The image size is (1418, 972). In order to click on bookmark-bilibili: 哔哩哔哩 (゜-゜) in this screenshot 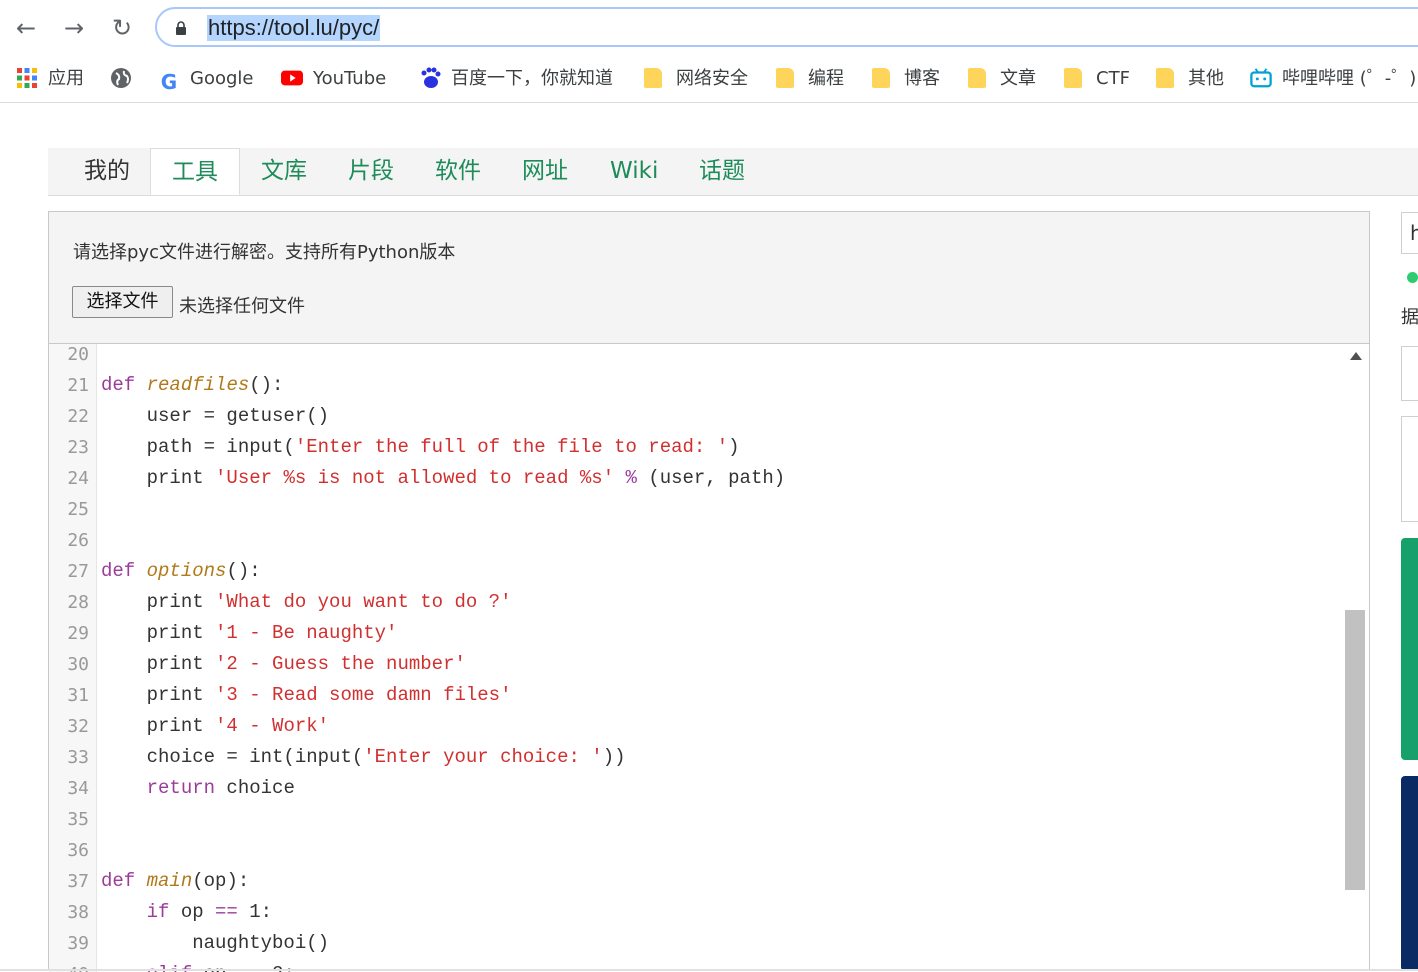, I will do `click(1333, 79)`.